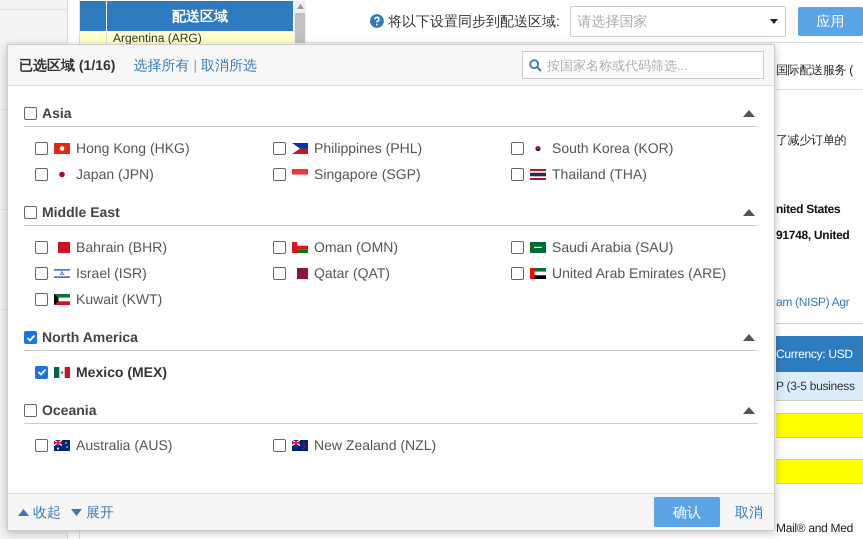  I want to click on country-label: Thailand (THA), so click(599, 174).